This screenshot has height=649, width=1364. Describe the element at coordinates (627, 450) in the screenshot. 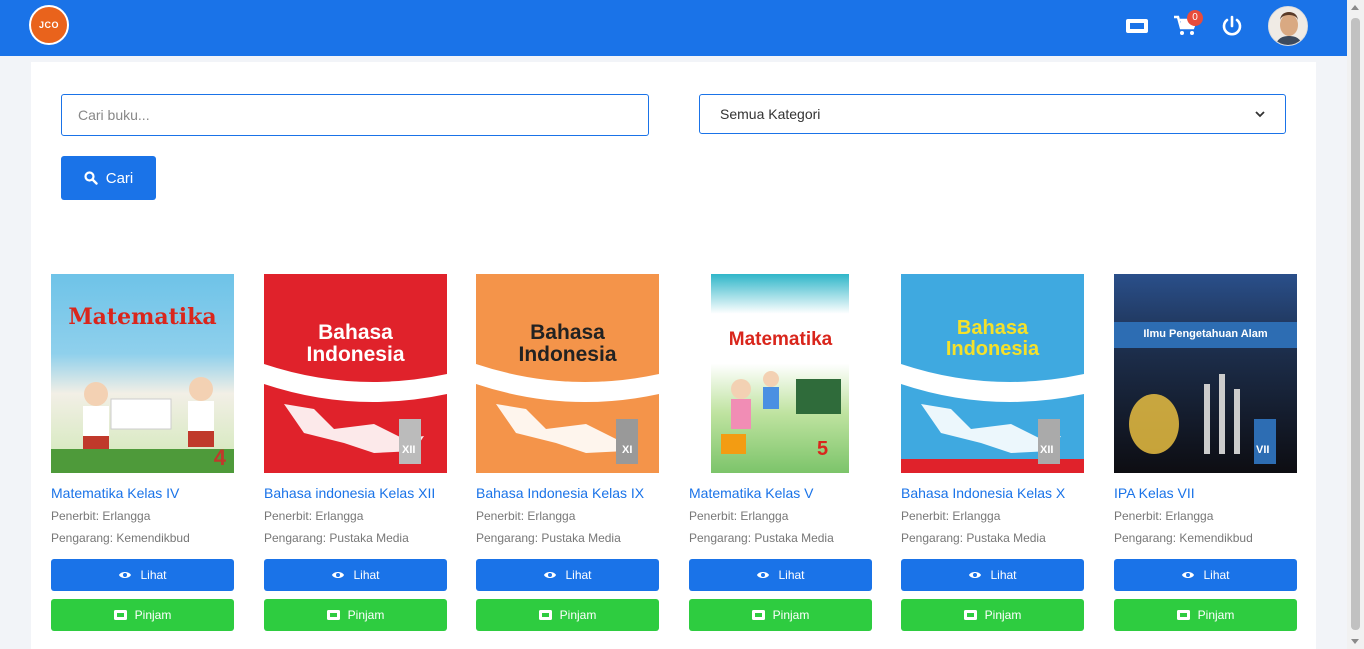

I see `cover-grade: XI` at that location.